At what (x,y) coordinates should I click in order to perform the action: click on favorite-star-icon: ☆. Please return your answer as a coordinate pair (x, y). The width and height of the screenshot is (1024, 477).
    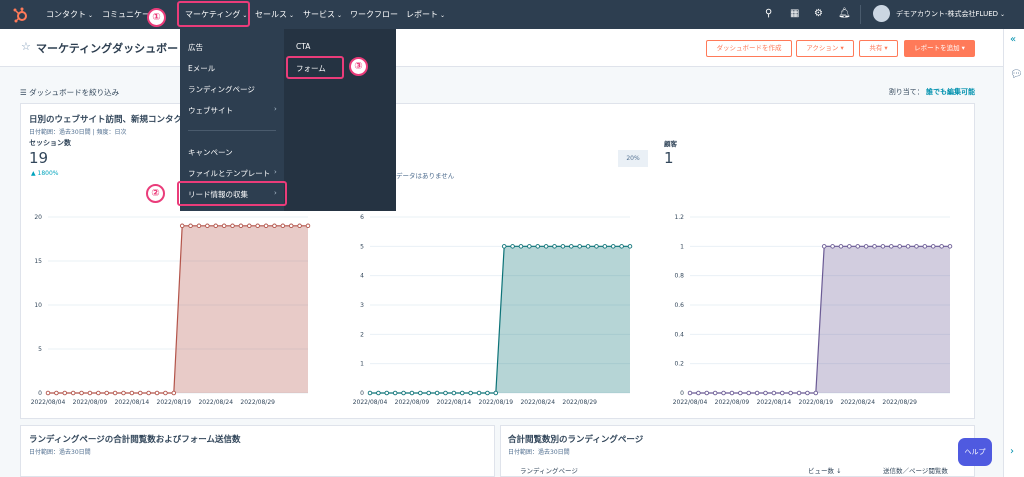
    Looking at the image, I should click on (26, 46).